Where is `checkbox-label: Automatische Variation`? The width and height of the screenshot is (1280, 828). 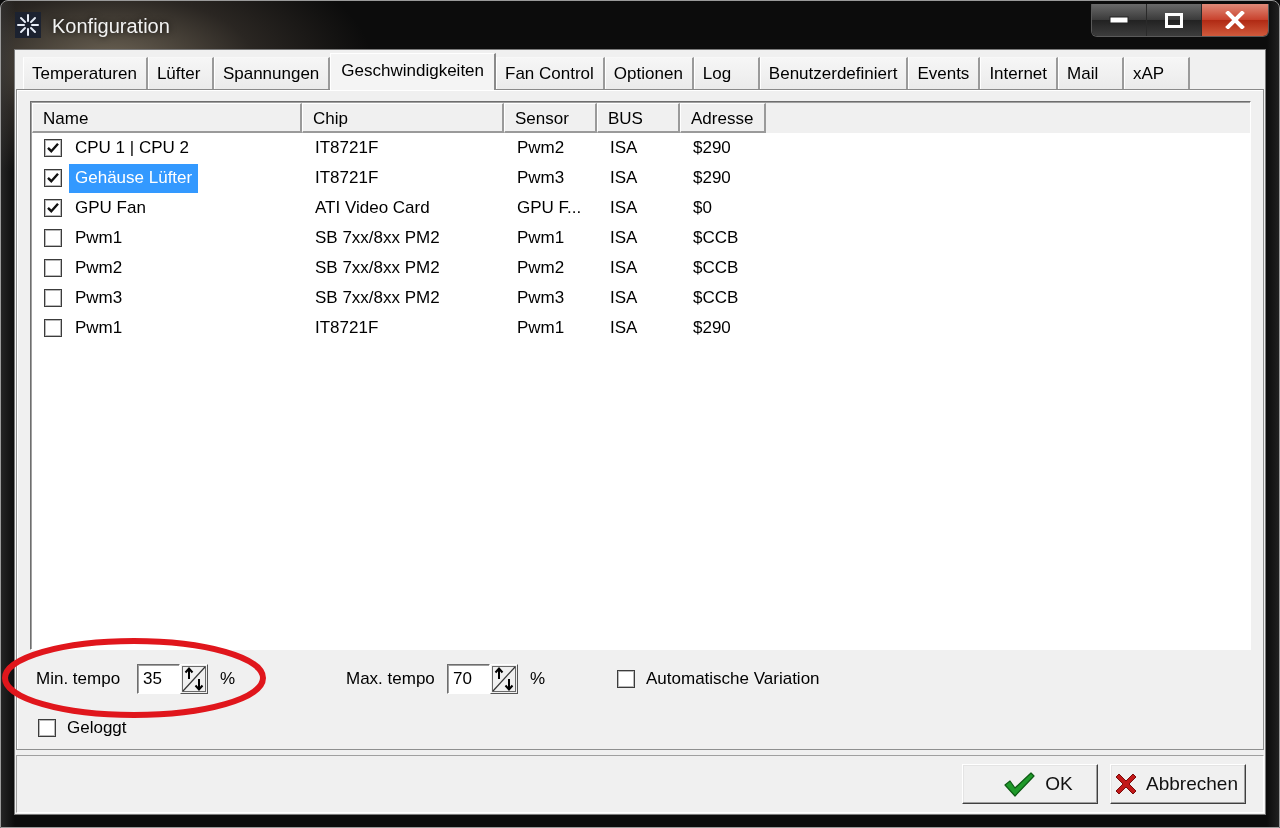 checkbox-label: Automatische Variation is located at coordinates (733, 679).